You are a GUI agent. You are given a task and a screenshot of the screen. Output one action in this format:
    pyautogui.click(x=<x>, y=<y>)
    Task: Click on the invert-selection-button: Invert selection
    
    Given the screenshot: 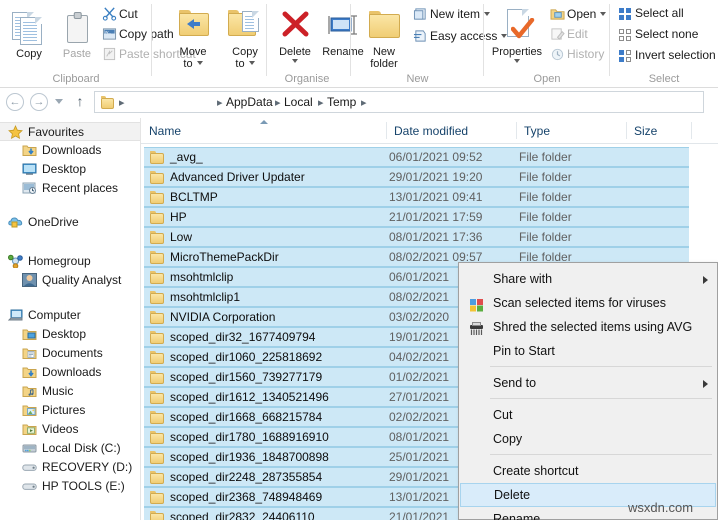 What is the action you would take?
    pyautogui.click(x=667, y=55)
    